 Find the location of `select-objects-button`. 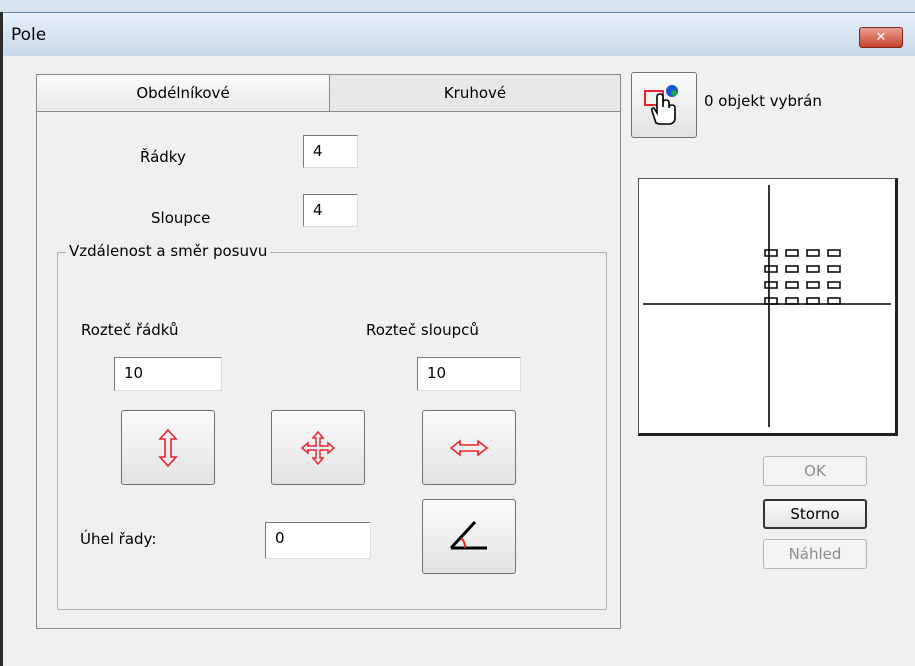

select-objects-button is located at coordinates (664, 105).